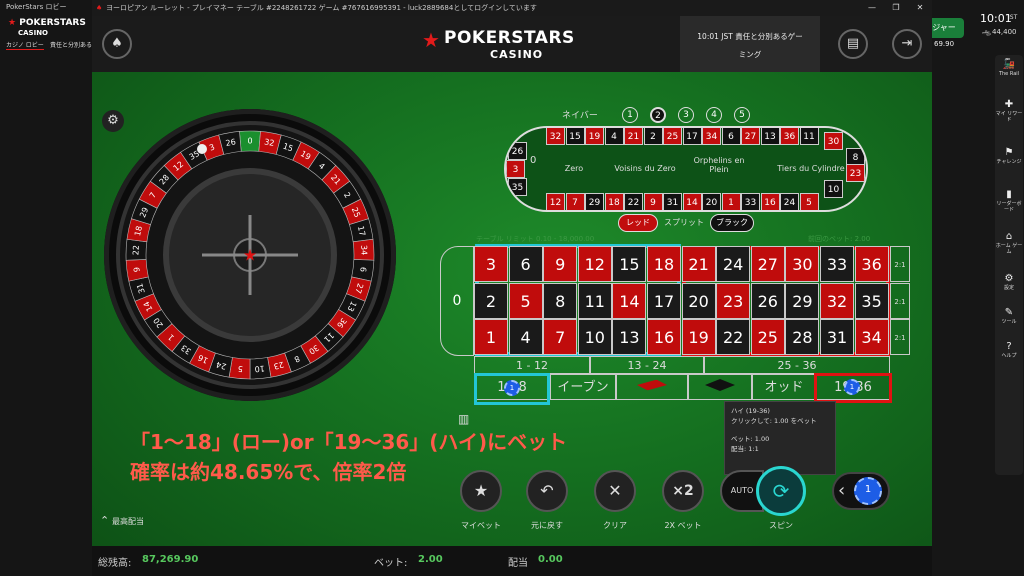 The width and height of the screenshot is (1024, 576). What do you see at coordinates (731, 136) in the screenshot?
I see `racetrack-number: 6` at bounding box center [731, 136].